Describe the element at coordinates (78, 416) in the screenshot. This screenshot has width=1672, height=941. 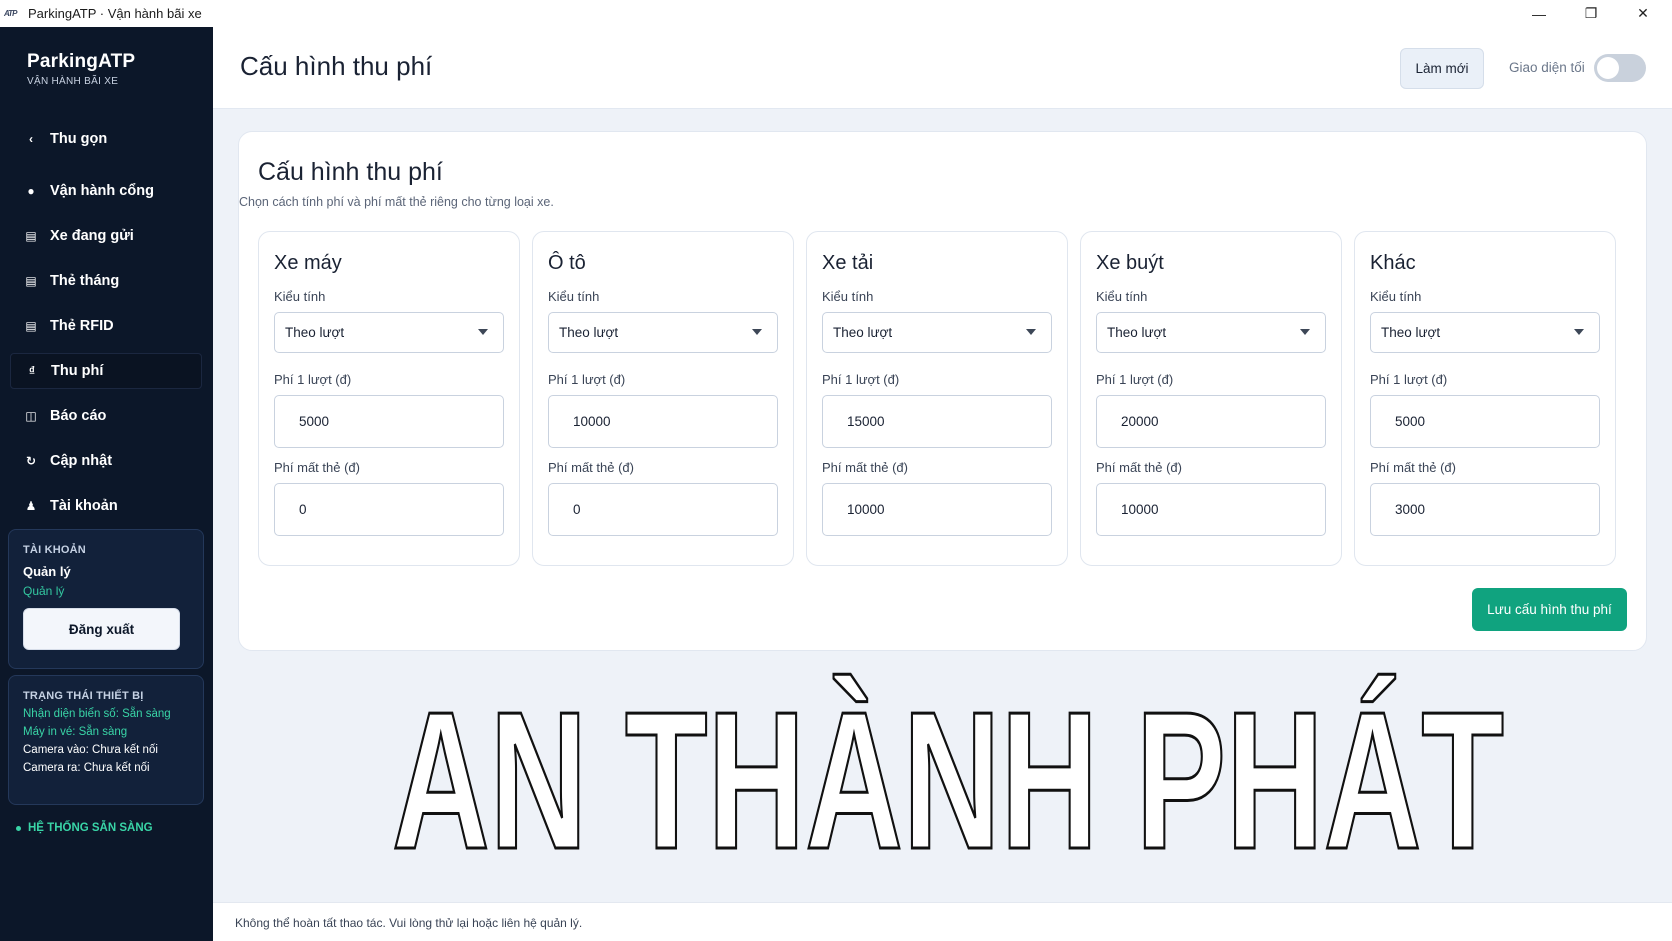
I see `sidebar-item-label: Báo cáo` at that location.